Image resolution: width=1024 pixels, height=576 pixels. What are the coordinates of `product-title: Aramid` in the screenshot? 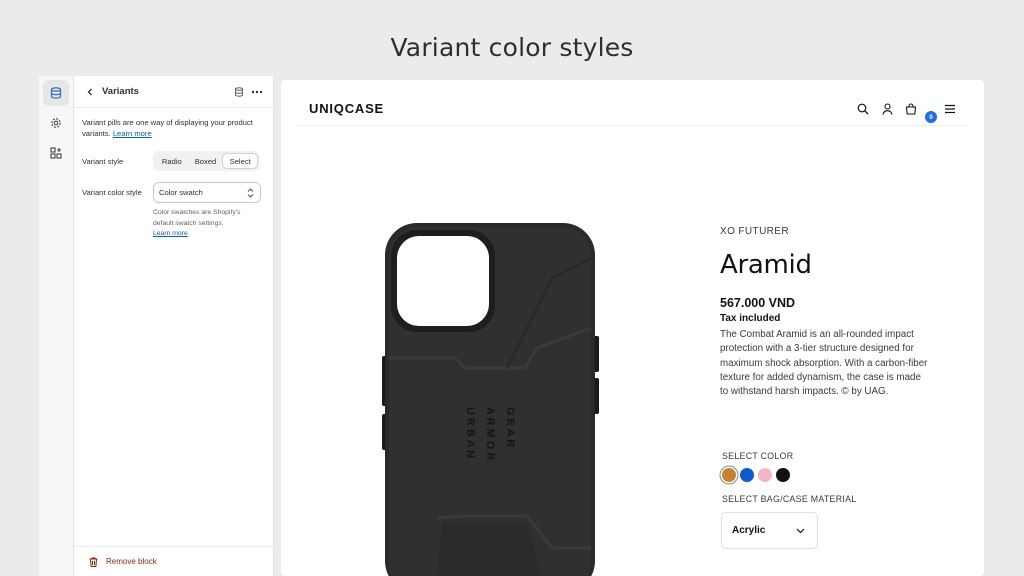 It's located at (766, 265).